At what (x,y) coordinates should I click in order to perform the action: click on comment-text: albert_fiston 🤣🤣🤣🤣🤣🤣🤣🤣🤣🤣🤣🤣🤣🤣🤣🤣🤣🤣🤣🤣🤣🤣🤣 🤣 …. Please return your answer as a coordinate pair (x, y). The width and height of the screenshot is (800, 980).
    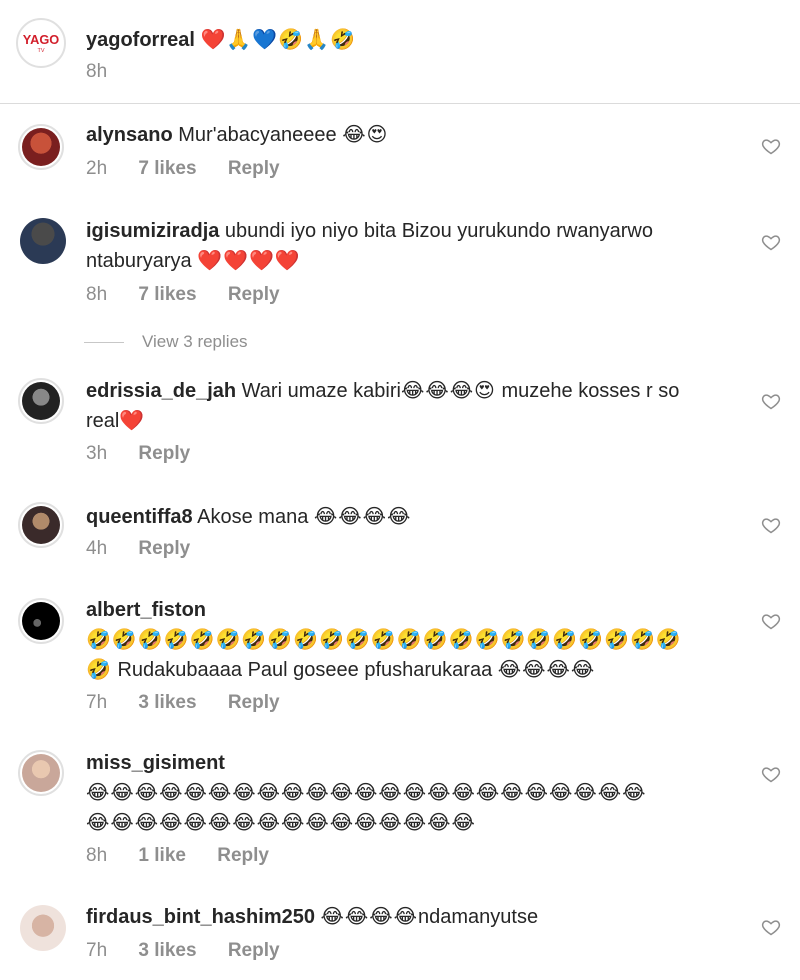
    Looking at the image, I should click on (396, 640).